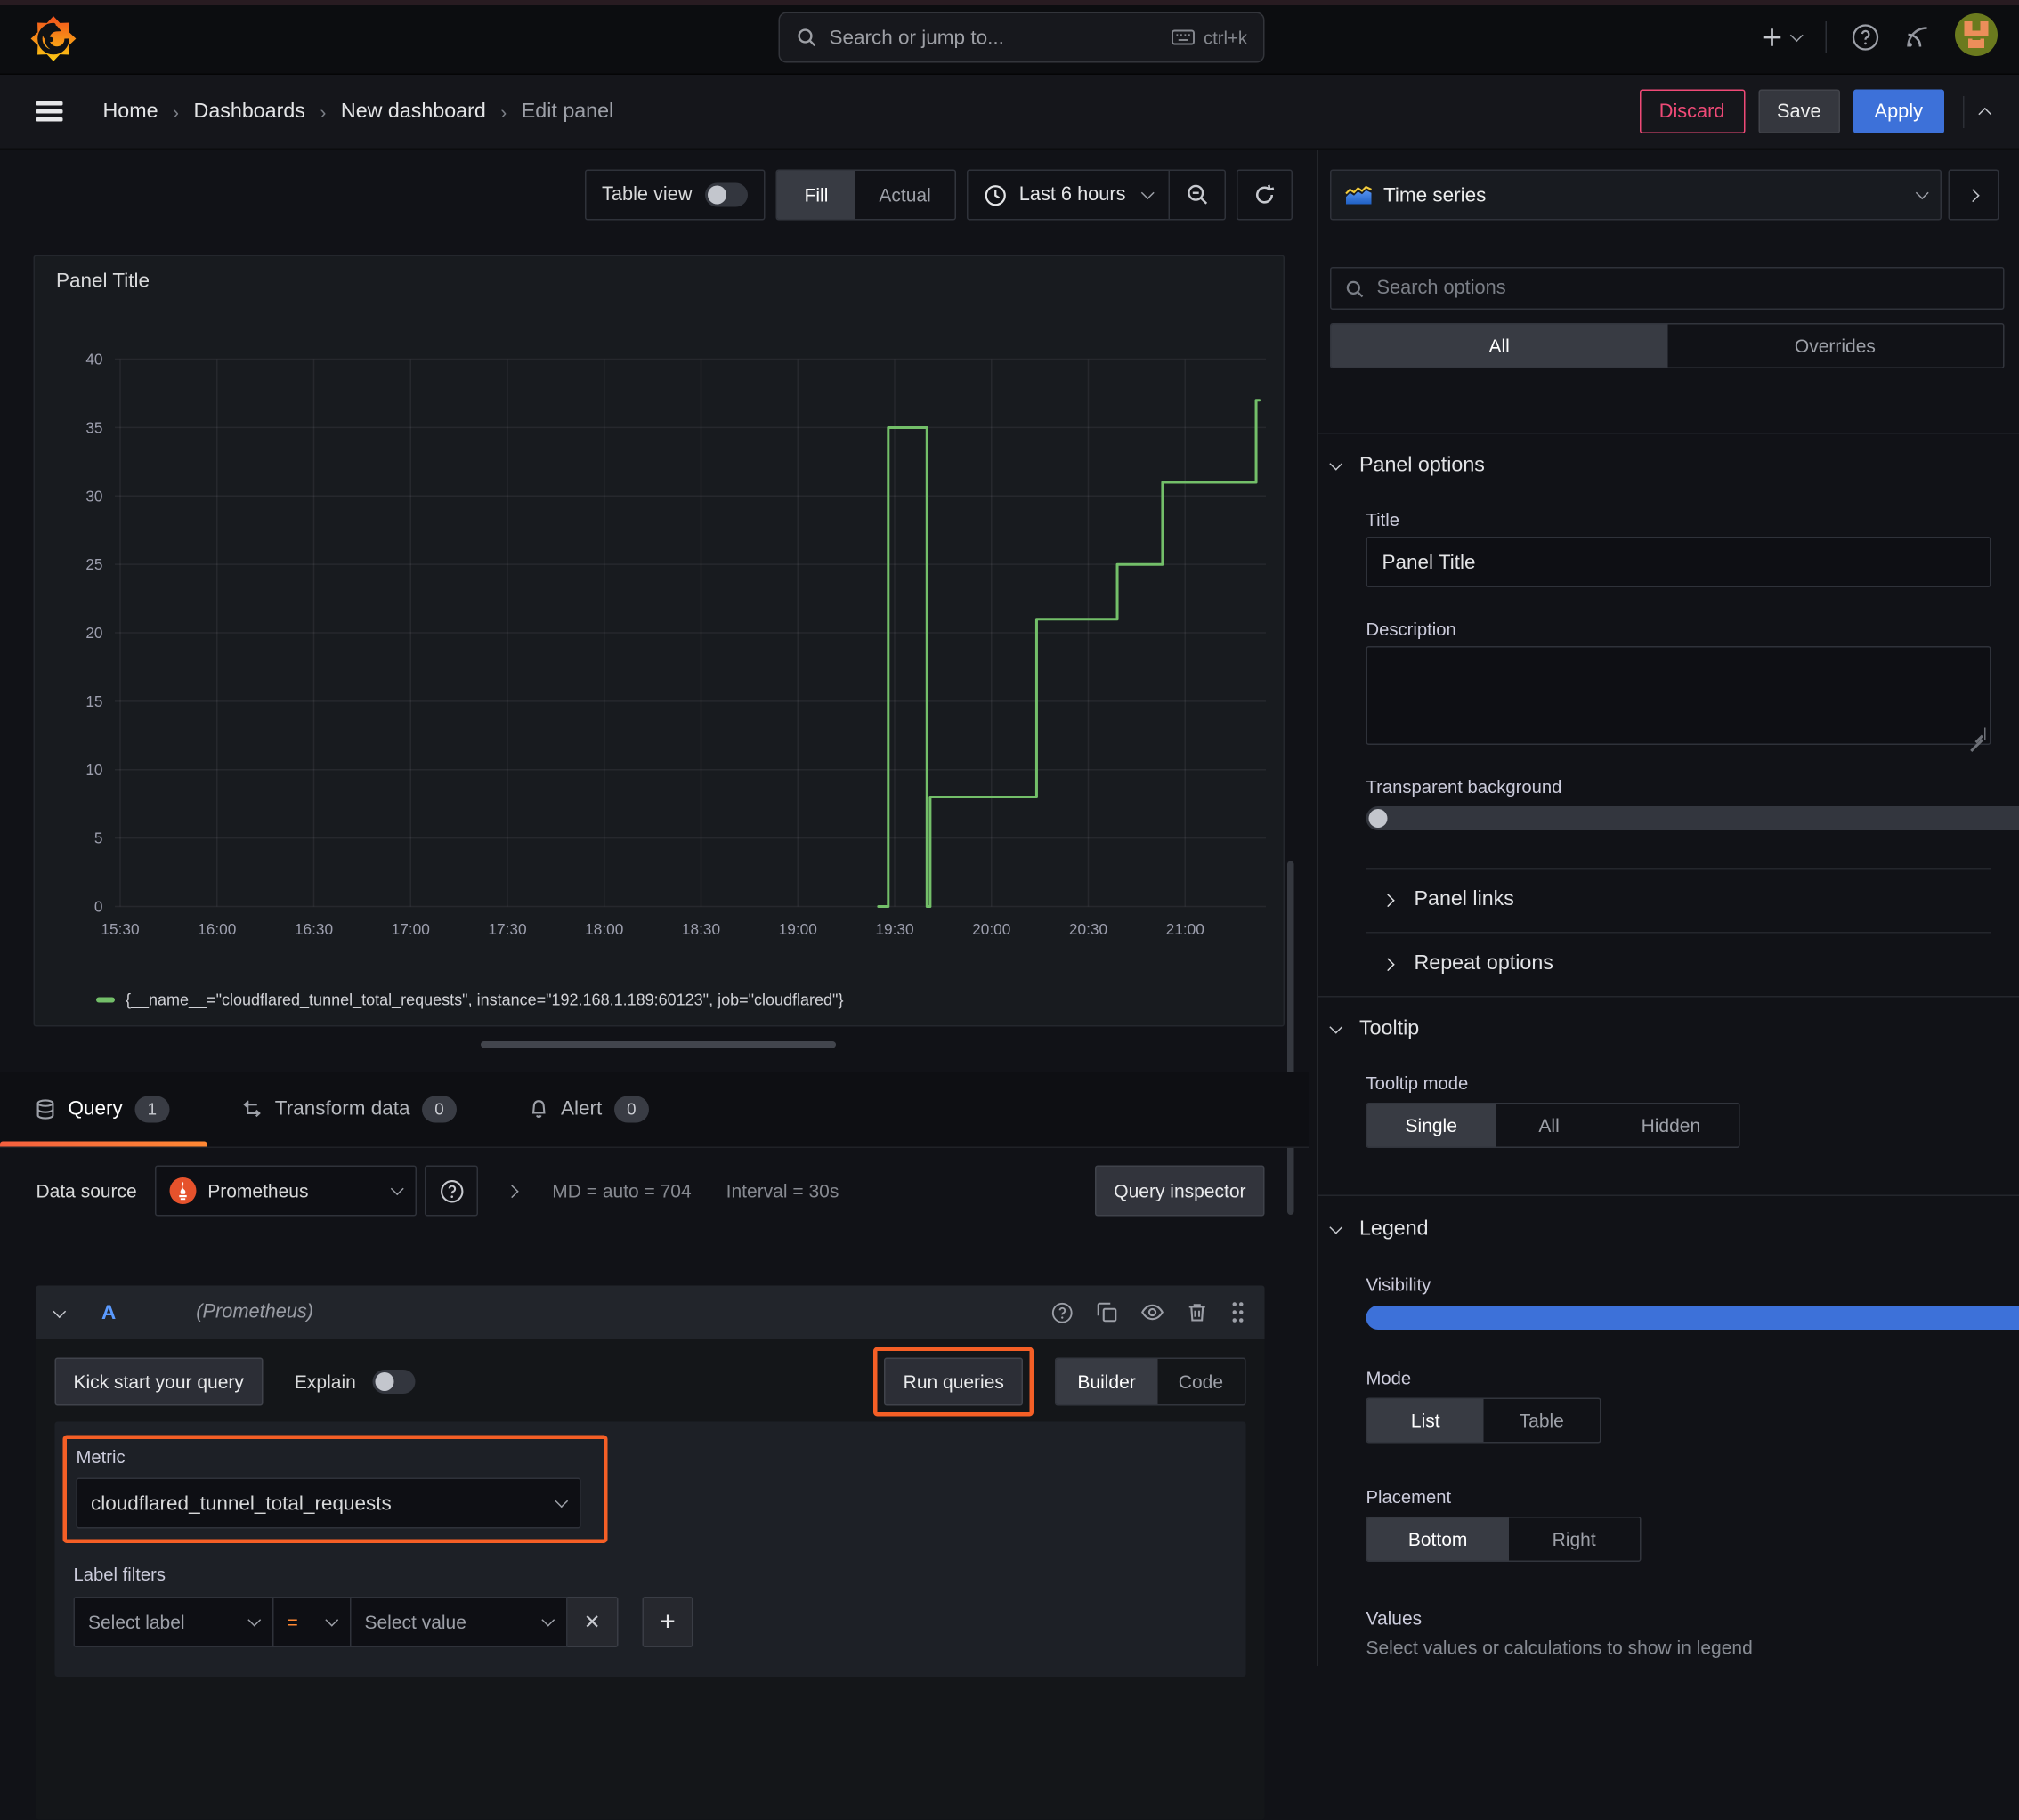 The height and width of the screenshot is (1820, 2019). Describe the element at coordinates (1669, 1229) in the screenshot. I see `legend-section-header: Legend` at that location.